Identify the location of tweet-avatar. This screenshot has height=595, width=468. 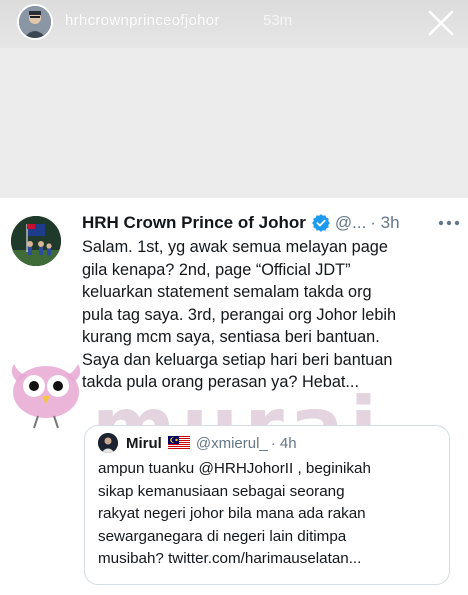
(36, 241).